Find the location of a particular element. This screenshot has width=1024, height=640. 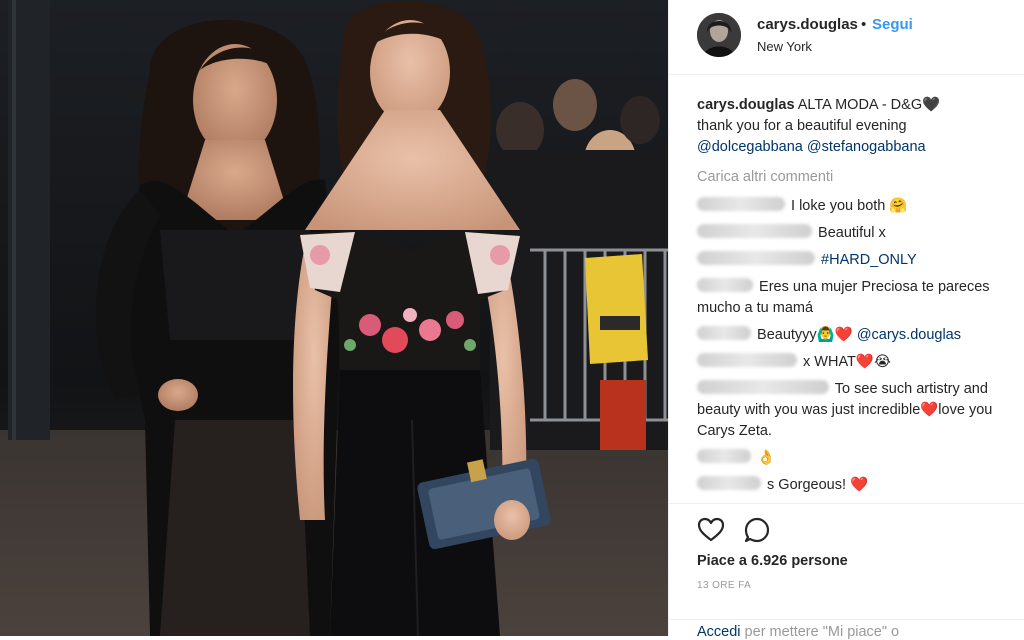

comment-item: Beautiful x is located at coordinates (857, 233).